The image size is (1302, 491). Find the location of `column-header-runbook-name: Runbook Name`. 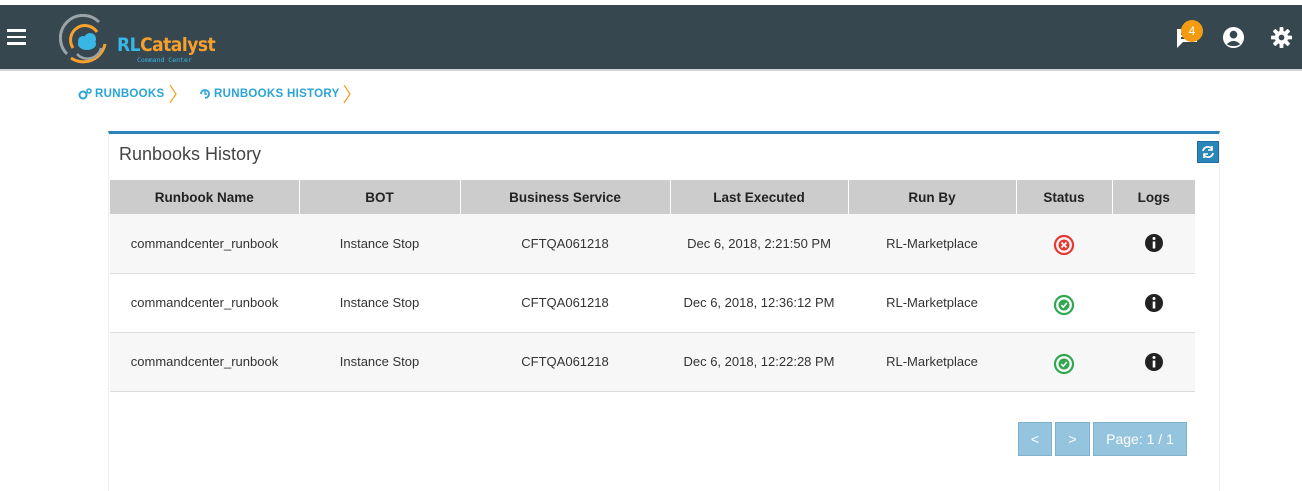

column-header-runbook-name: Runbook Name is located at coordinates (205, 197).